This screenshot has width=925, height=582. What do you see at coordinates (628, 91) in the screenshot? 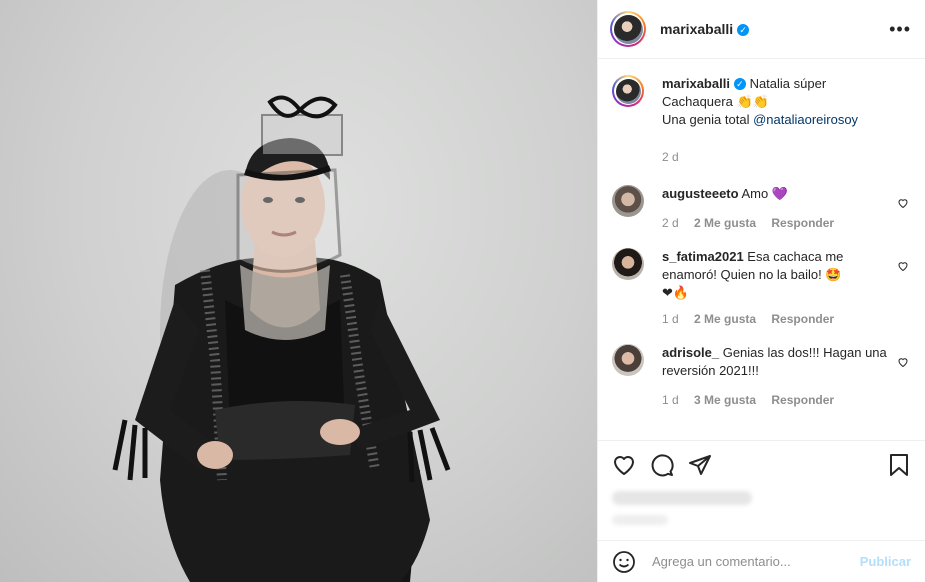
I see `caption-avatar` at bounding box center [628, 91].